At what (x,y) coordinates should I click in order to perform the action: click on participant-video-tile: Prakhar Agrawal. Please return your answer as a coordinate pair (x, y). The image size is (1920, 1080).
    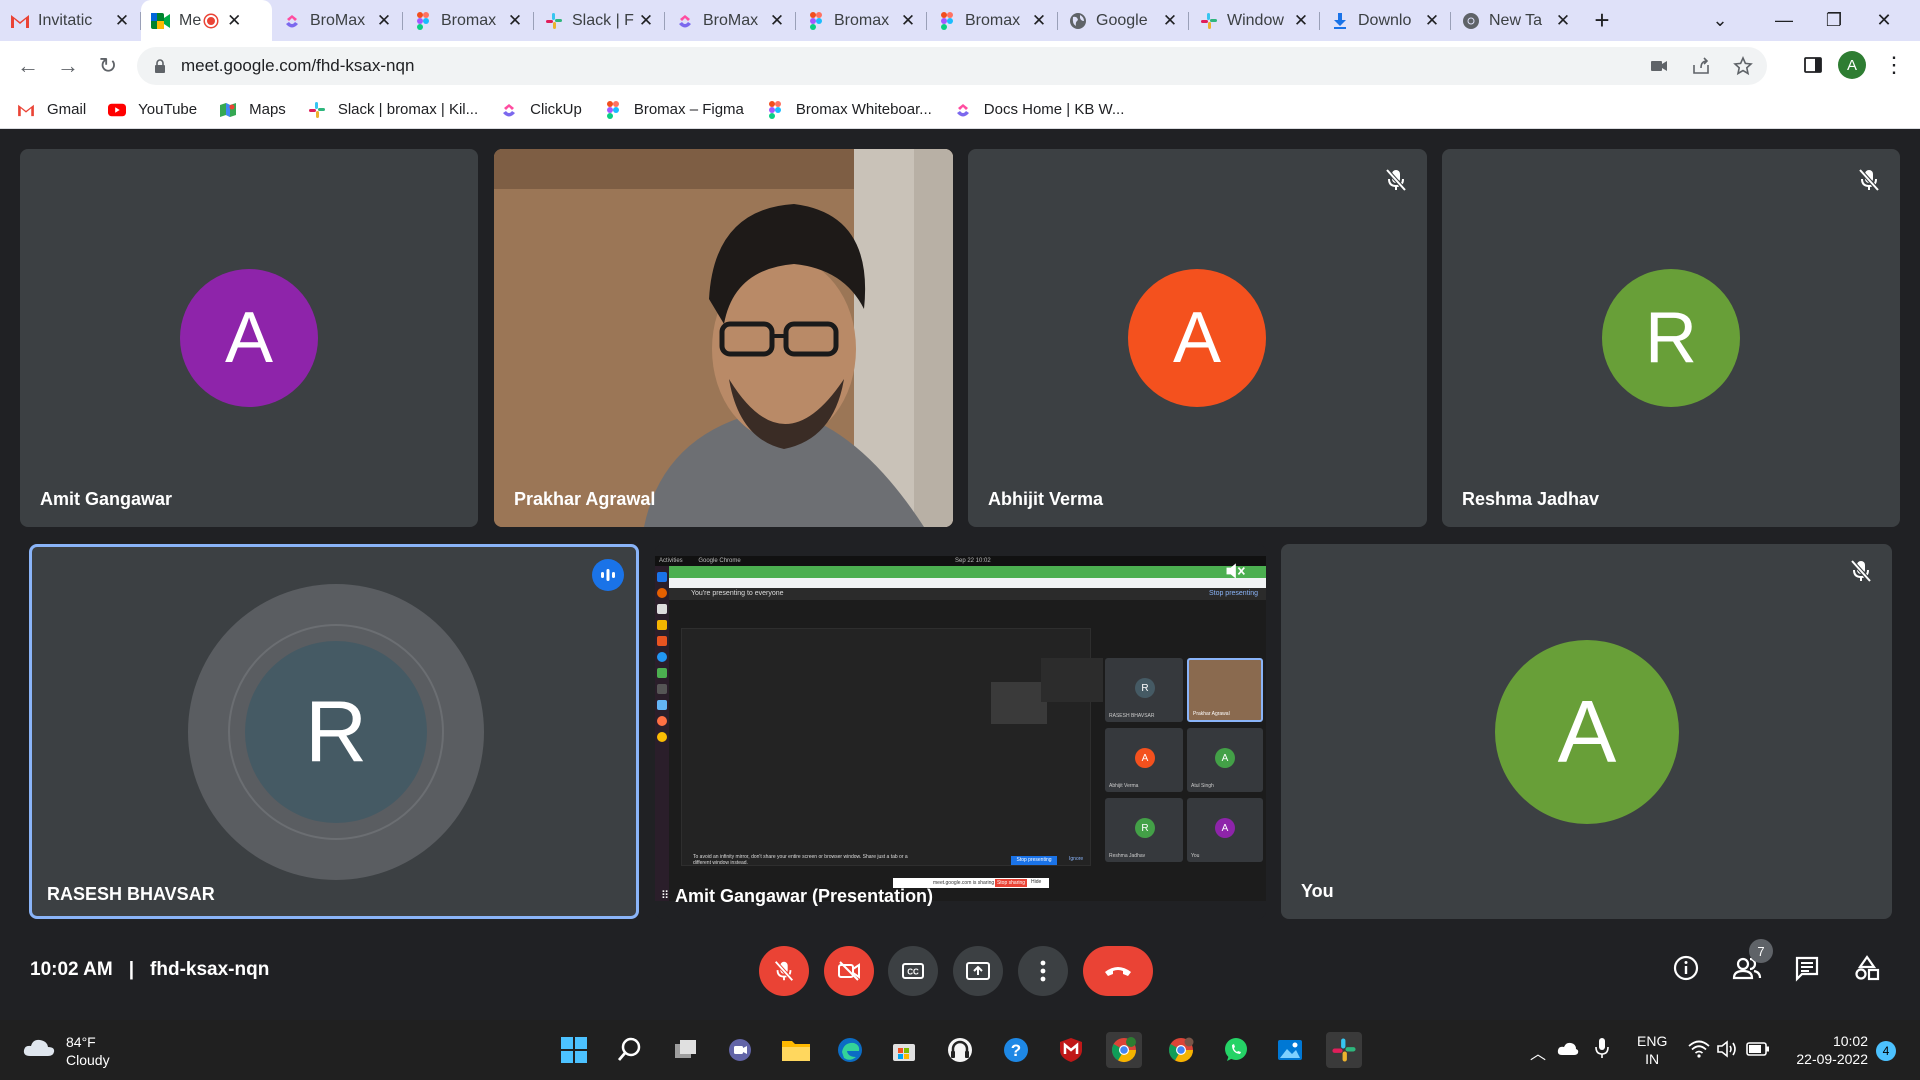
    Looking at the image, I should click on (723, 338).